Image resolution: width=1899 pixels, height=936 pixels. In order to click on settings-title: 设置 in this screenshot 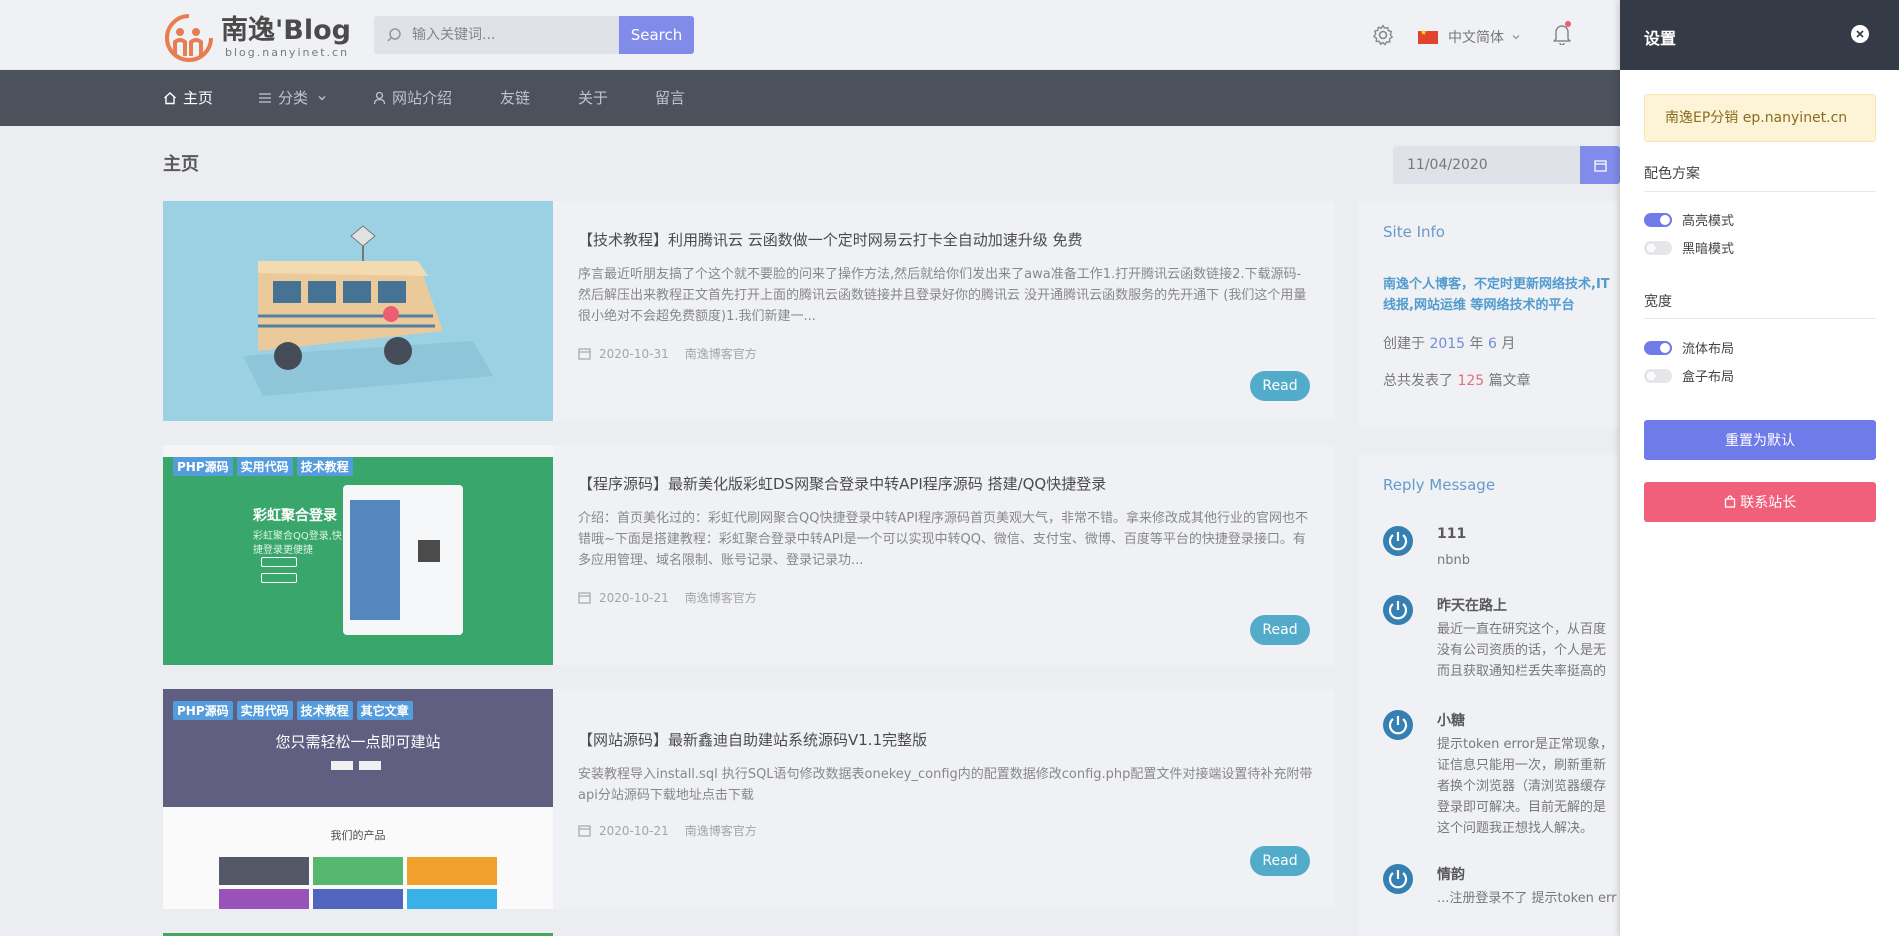, I will do `click(1660, 38)`.